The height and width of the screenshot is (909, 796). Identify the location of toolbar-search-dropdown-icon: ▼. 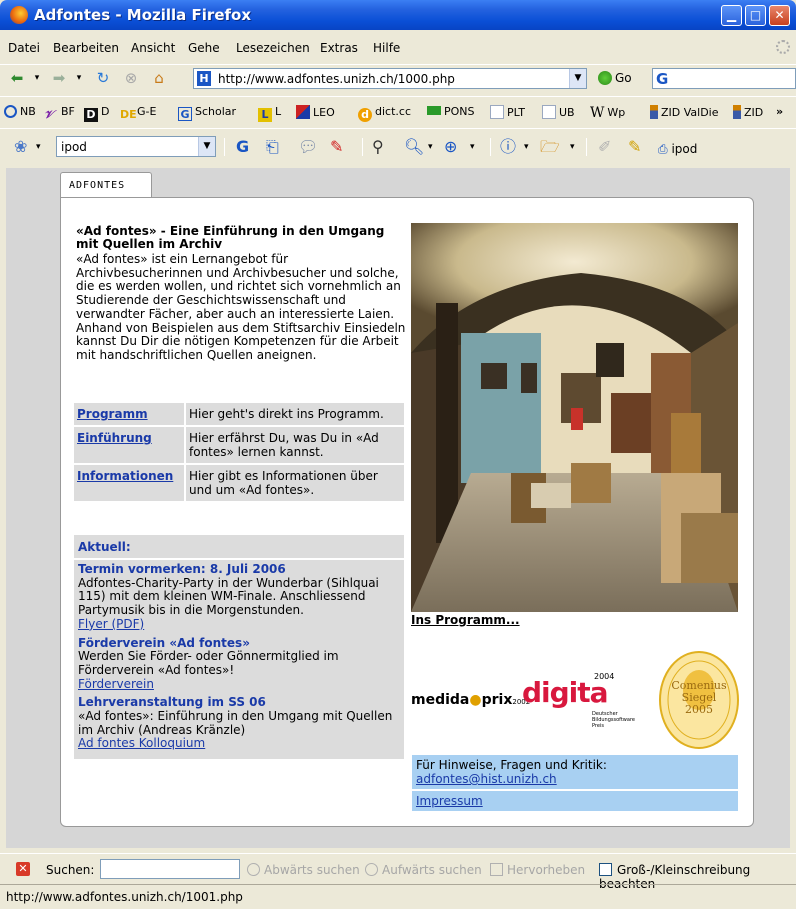
(206, 146).